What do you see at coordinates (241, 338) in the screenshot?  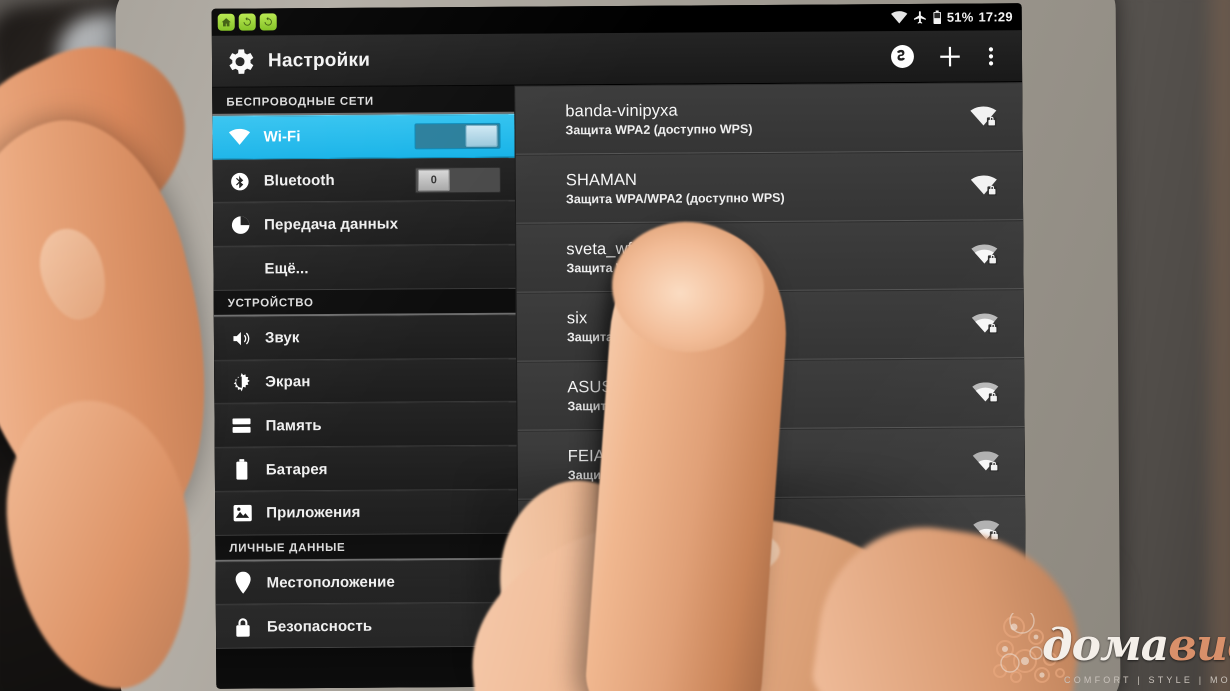 I see `sound-icon` at bounding box center [241, 338].